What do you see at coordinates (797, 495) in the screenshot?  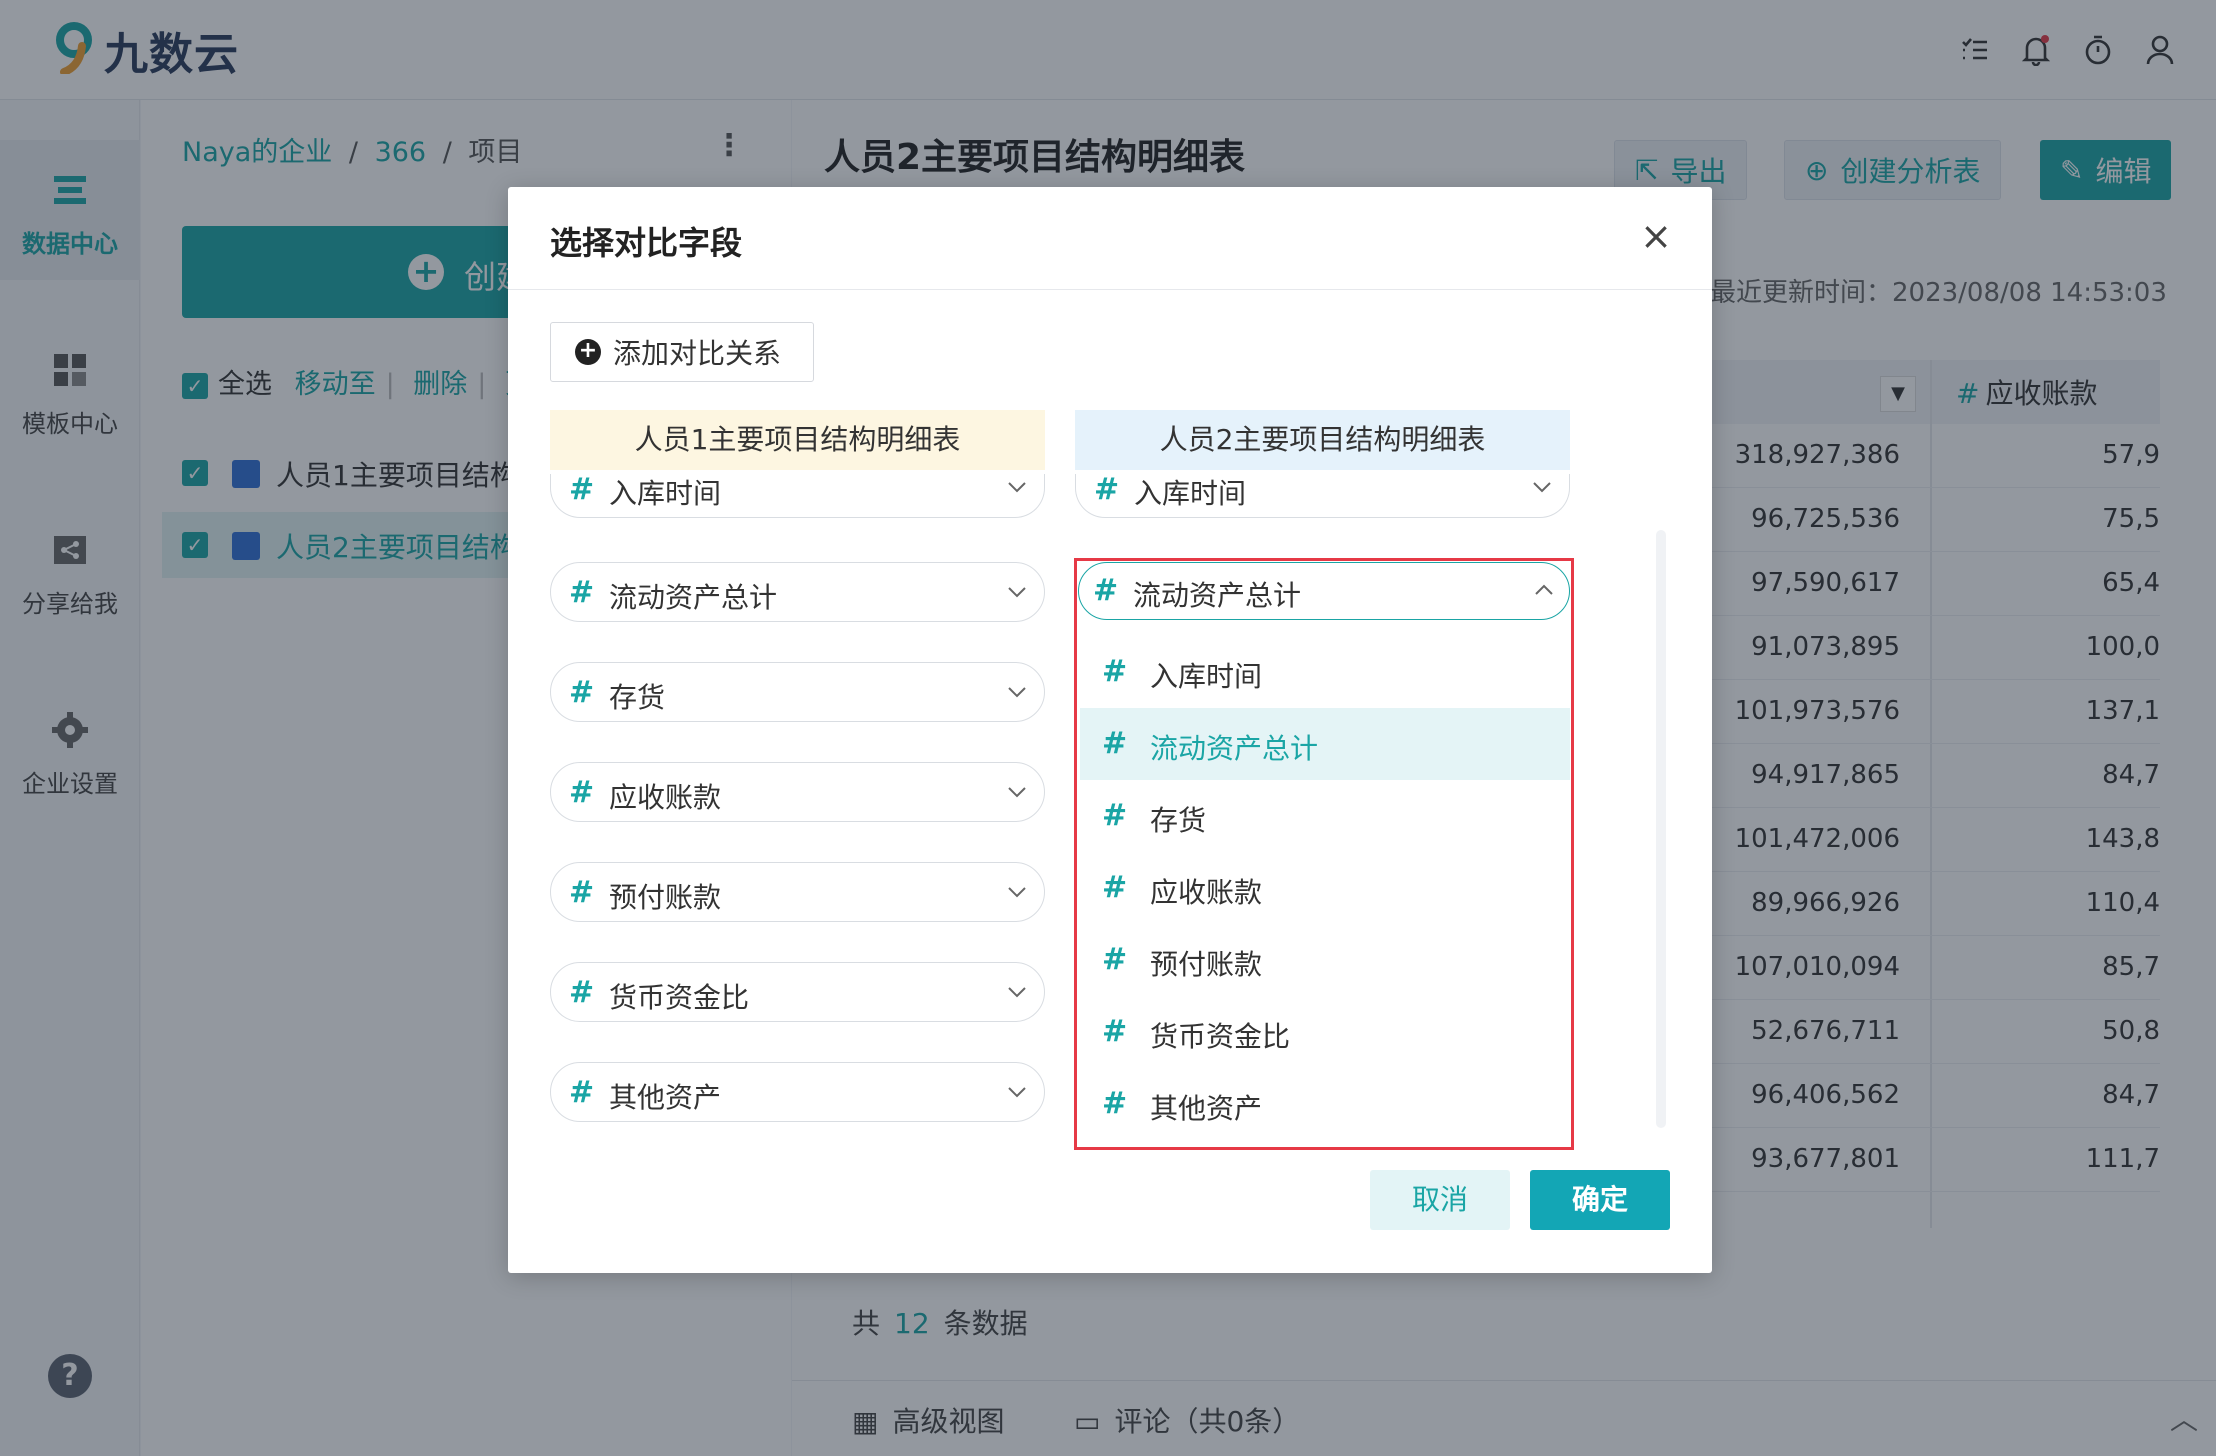 I see `left-field-select: # 入库时间` at bounding box center [797, 495].